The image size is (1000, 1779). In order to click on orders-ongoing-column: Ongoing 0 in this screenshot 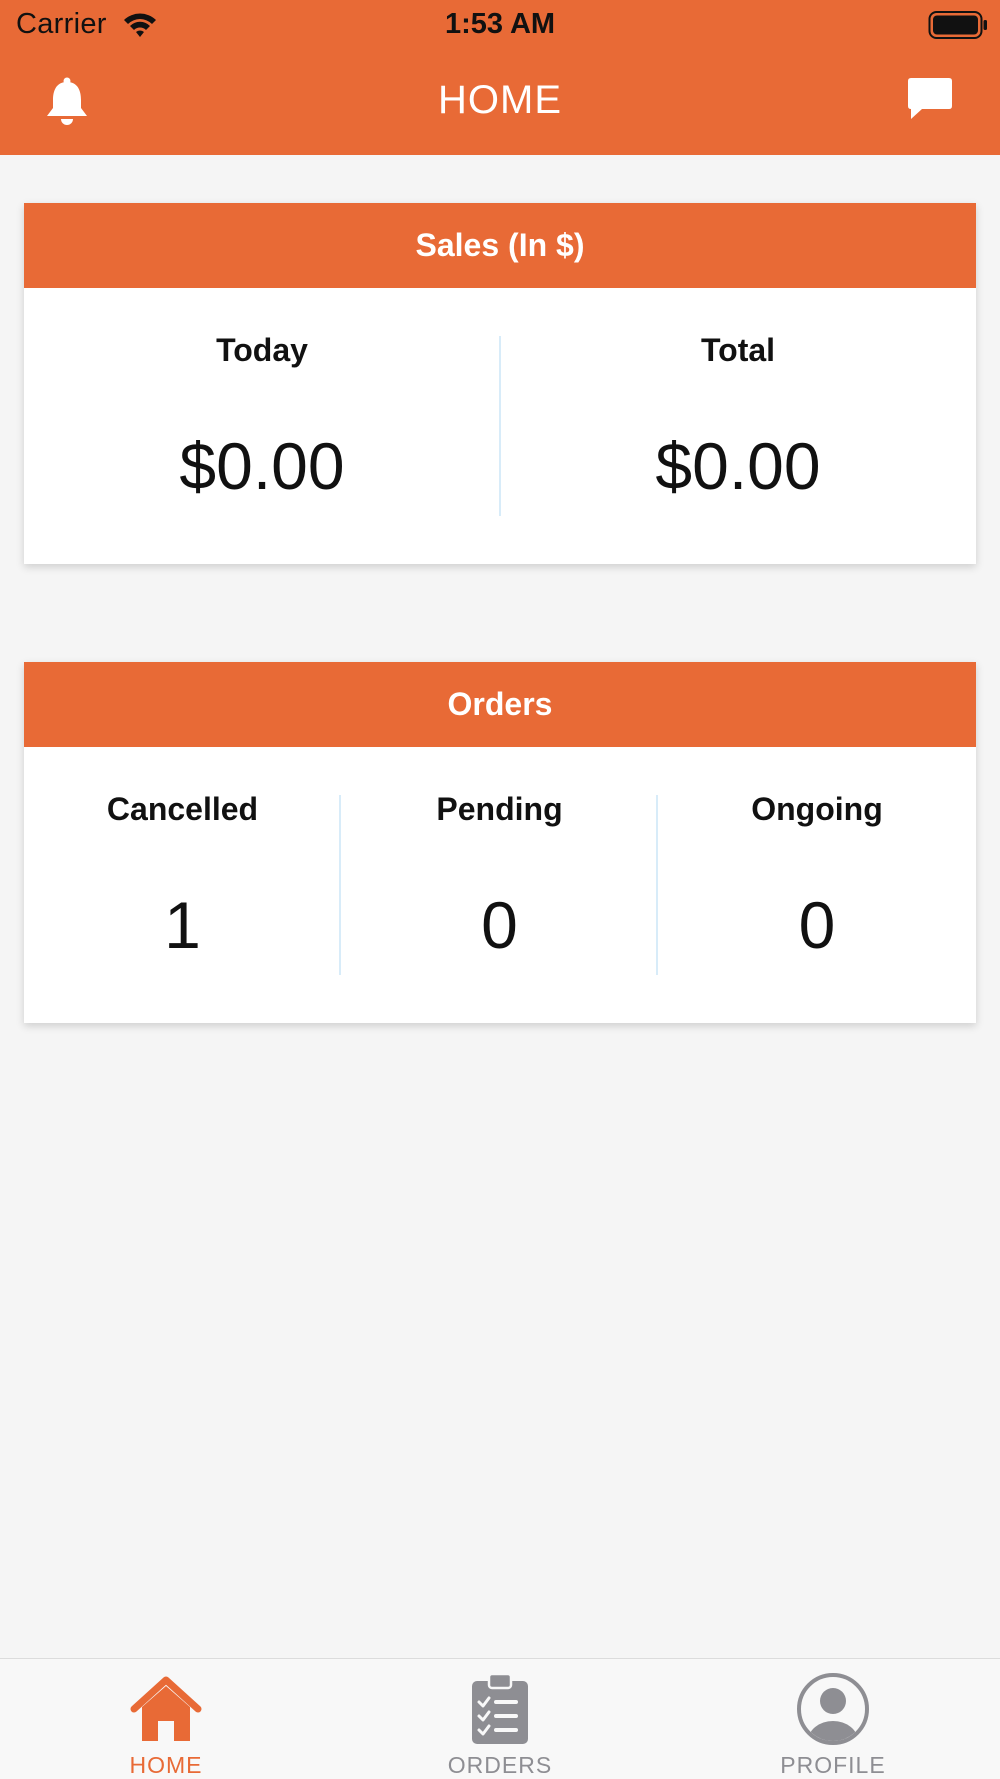, I will do `click(817, 885)`.